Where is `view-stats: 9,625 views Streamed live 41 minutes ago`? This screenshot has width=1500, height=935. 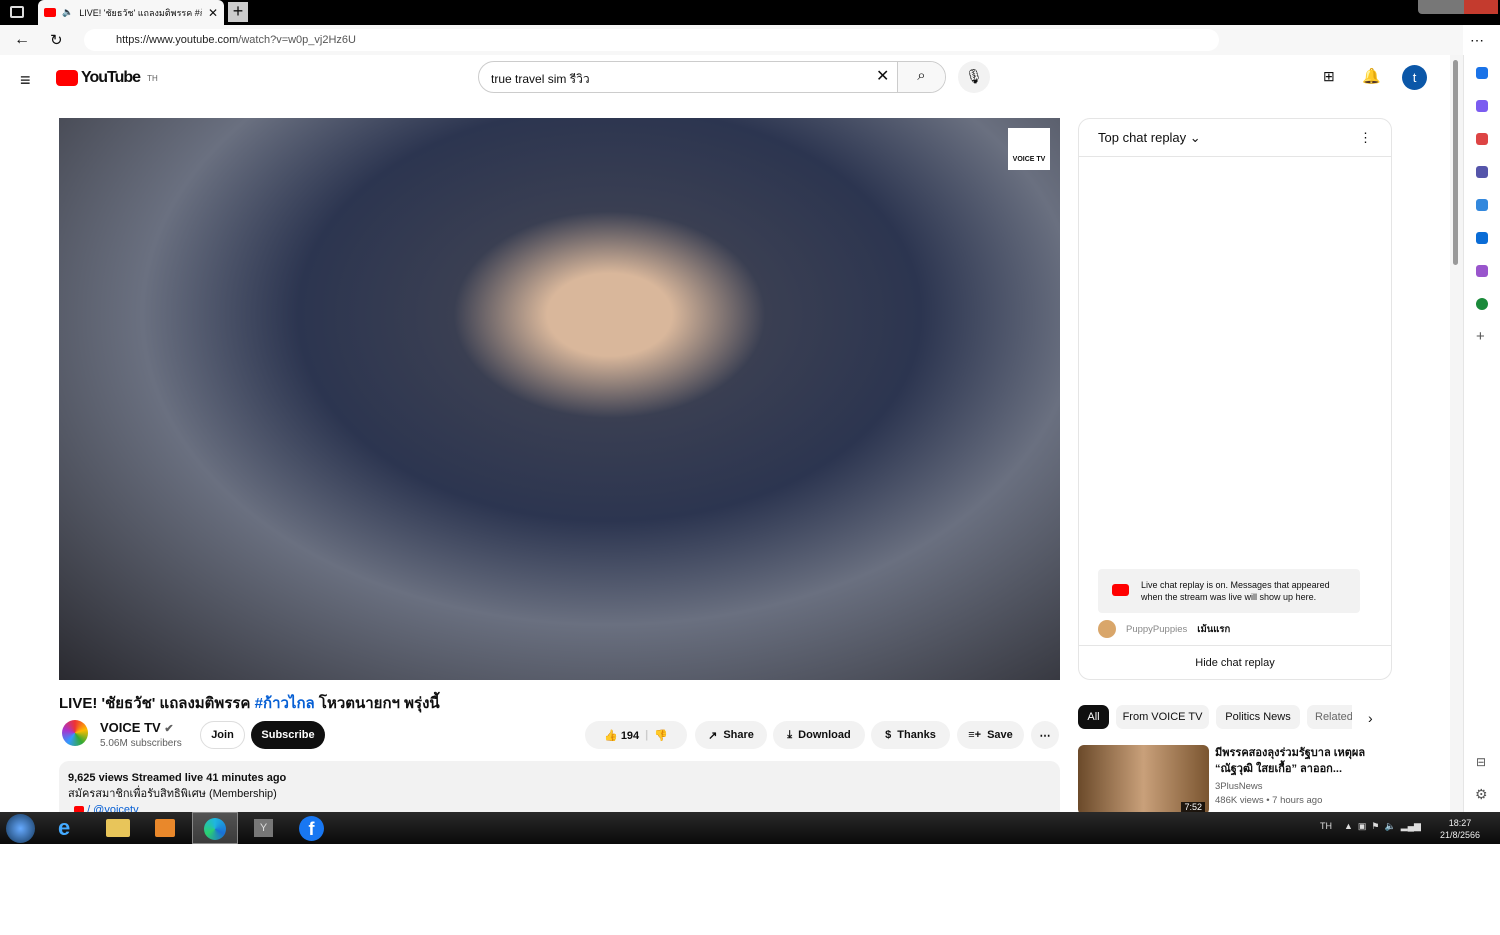 view-stats: 9,625 views Streamed live 41 minutes ago is located at coordinates (177, 778).